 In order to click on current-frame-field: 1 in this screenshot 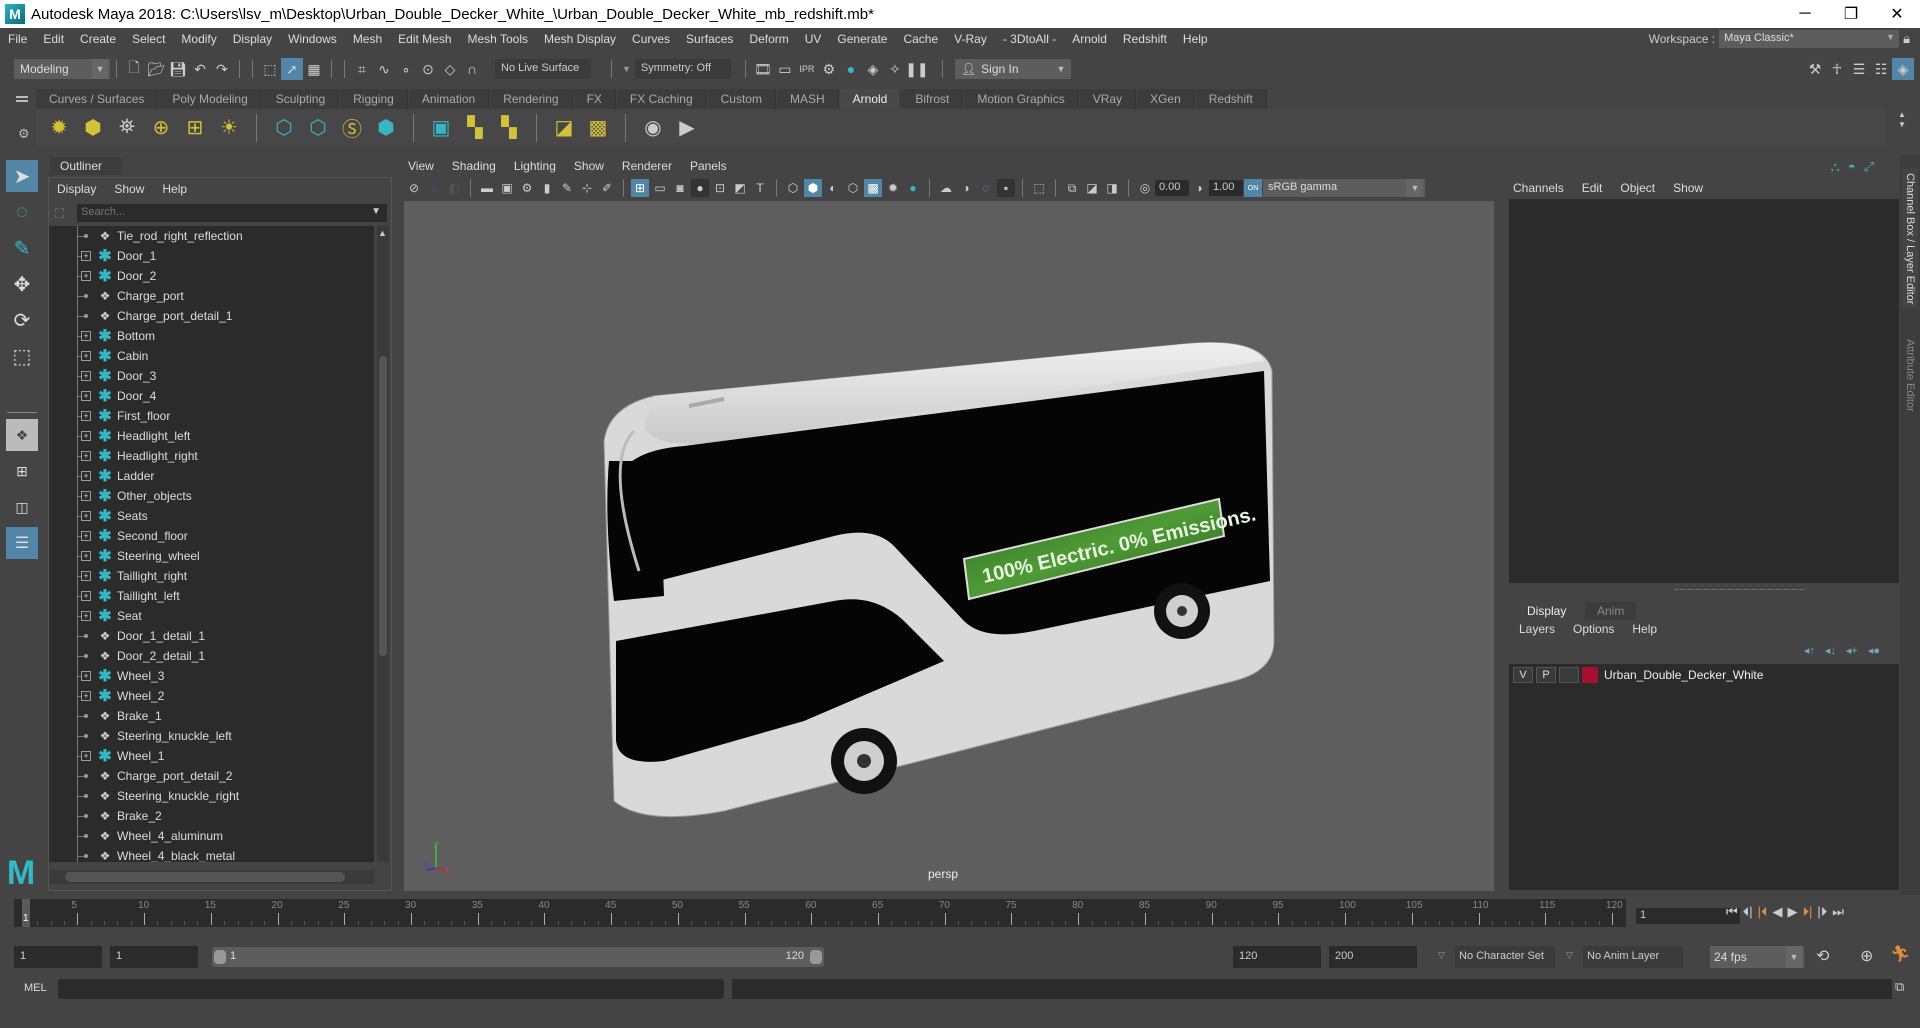, I will do `click(1688, 916)`.